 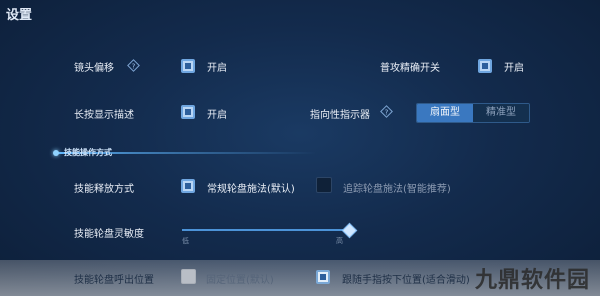 I want to click on sensitivity-slider-track, so click(x=265, y=230).